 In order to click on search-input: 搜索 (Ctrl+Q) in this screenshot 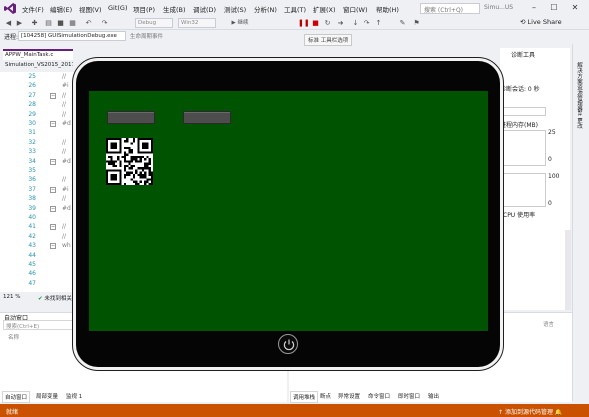, I will do `click(450, 8)`.